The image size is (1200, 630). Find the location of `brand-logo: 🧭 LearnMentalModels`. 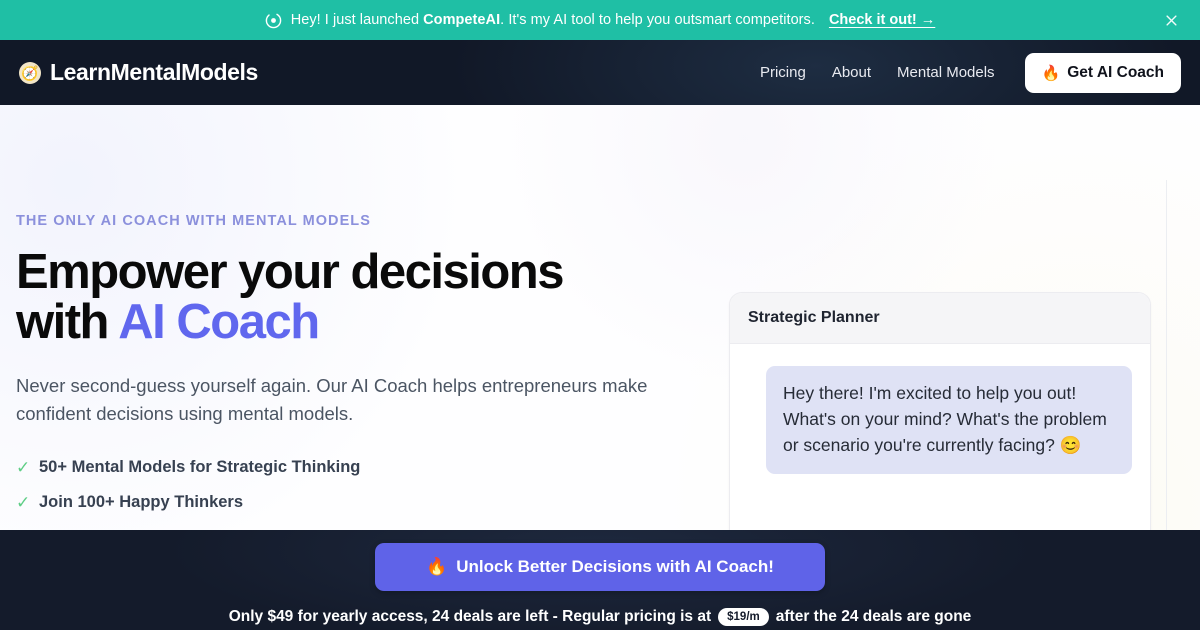

brand-logo: 🧭 LearnMentalModels is located at coordinates (138, 72).